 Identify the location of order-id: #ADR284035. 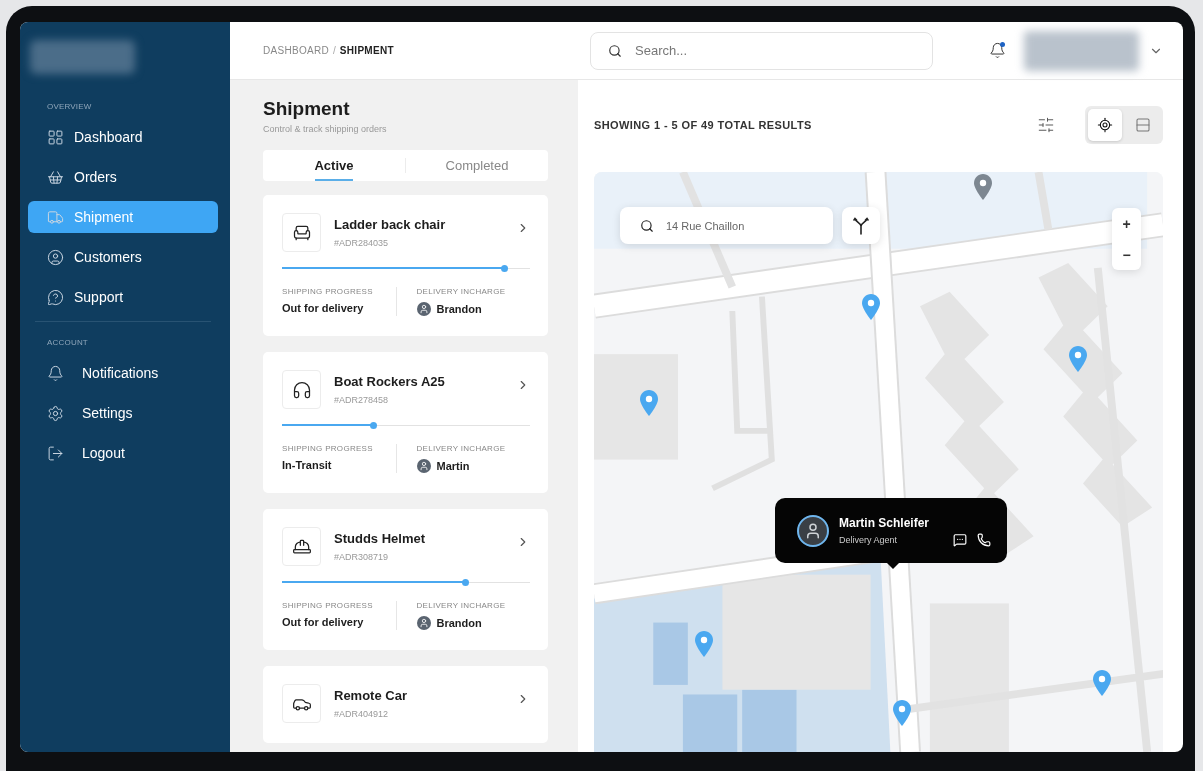
(362, 243).